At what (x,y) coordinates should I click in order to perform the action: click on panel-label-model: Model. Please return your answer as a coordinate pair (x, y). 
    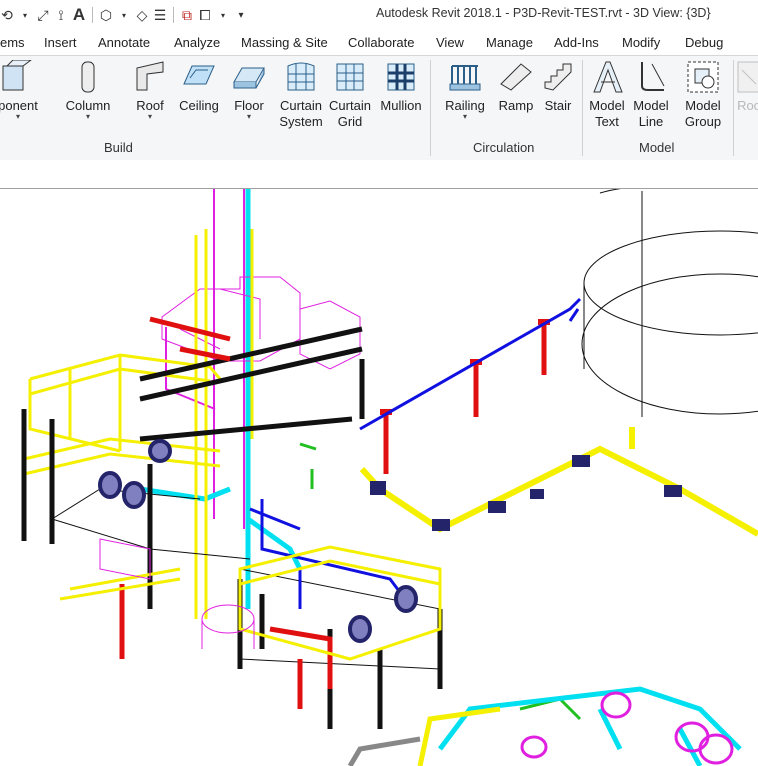
    Looking at the image, I should click on (657, 147).